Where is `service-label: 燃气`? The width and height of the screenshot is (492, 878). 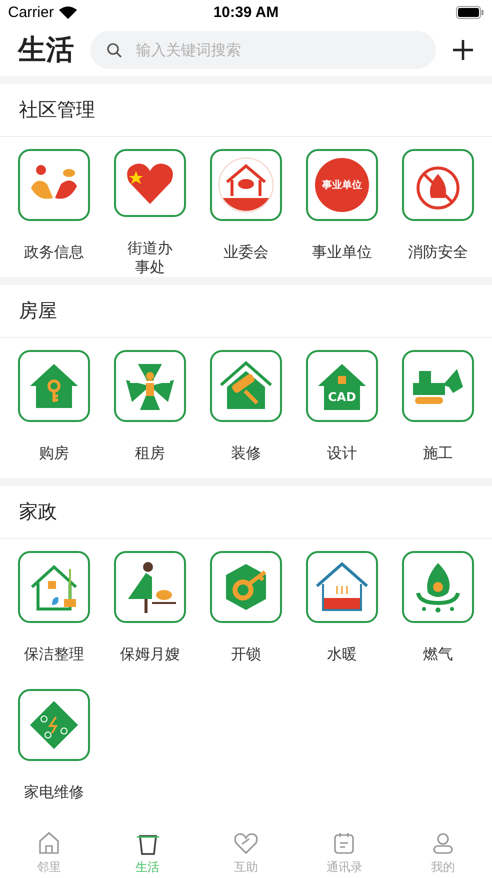 service-label: 燃气 is located at coordinates (438, 654).